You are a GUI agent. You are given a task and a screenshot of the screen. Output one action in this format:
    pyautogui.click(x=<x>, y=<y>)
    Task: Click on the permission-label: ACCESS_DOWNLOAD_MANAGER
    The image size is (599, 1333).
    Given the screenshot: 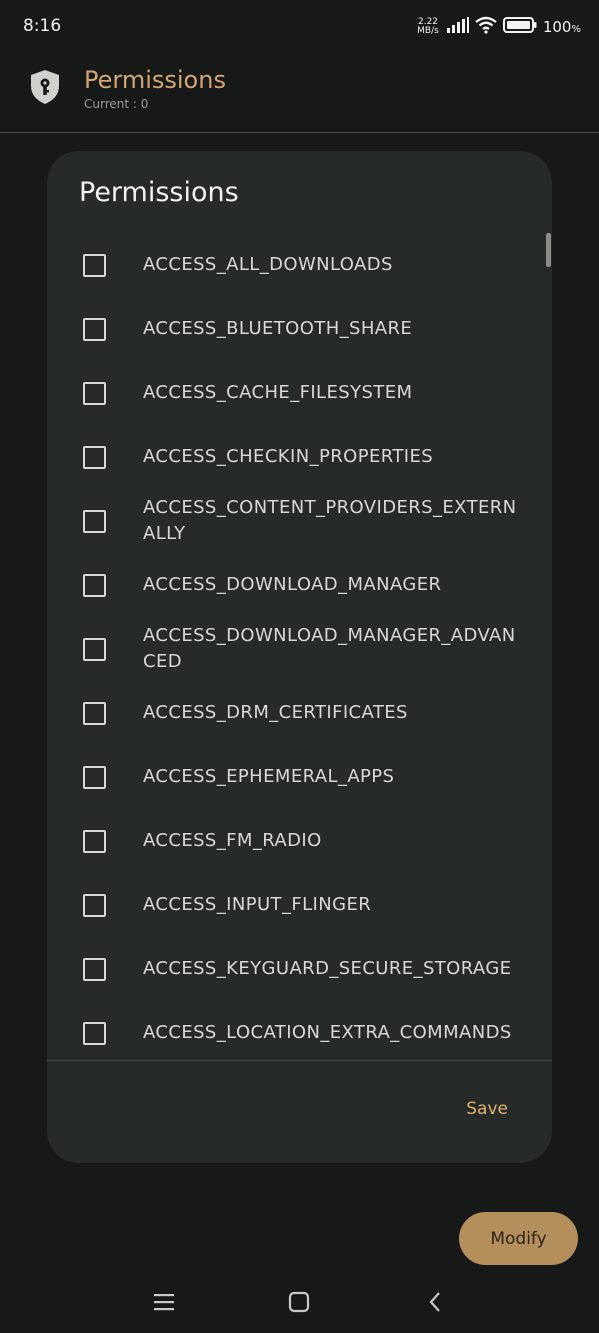 What is the action you would take?
    pyautogui.click(x=292, y=584)
    